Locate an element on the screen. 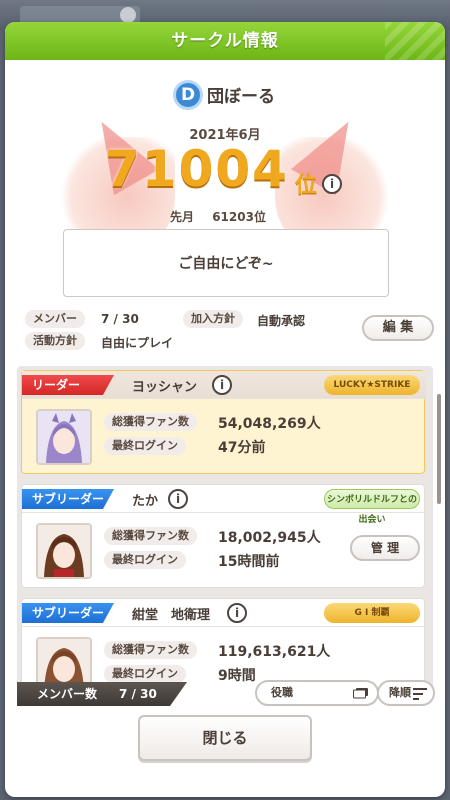 This screenshot has width=450, height=800. previous-month-value: 61203位 is located at coordinates (239, 217).